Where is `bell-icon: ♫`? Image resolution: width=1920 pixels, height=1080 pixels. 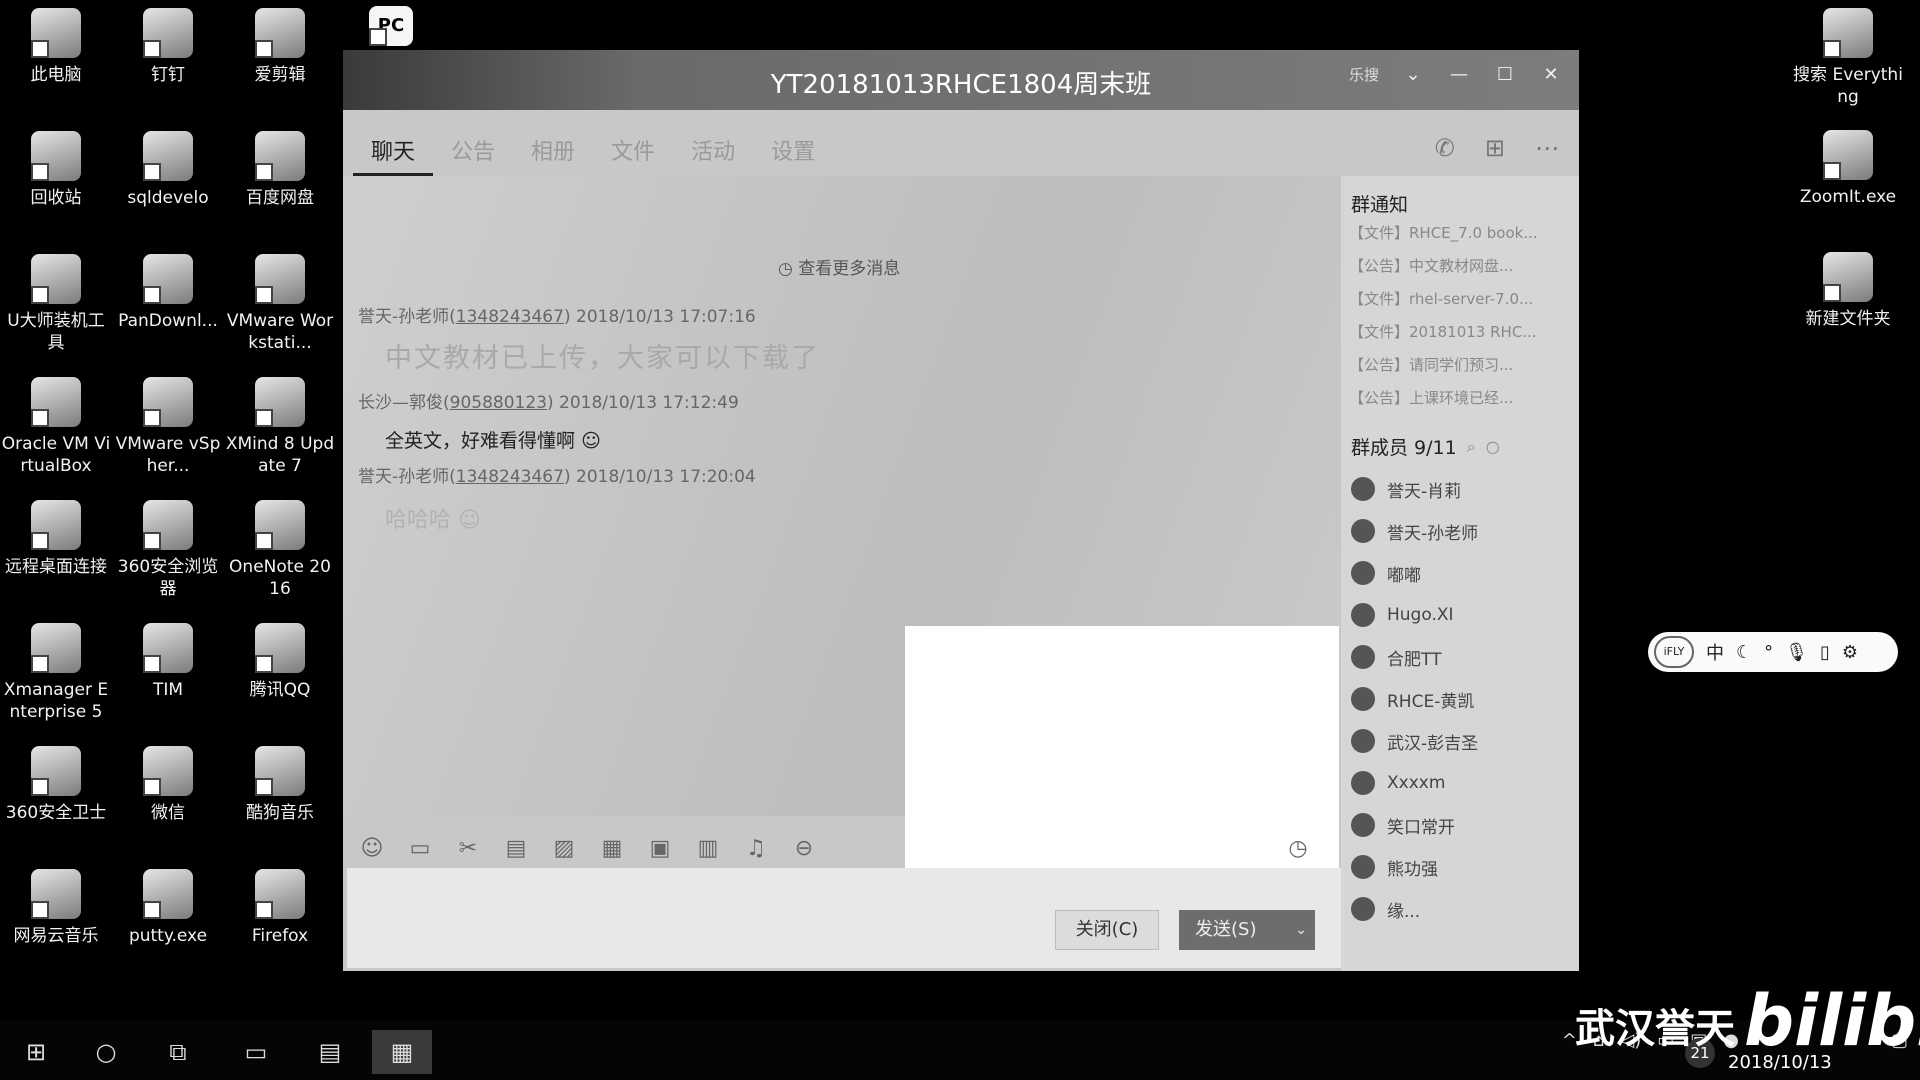
bell-icon: ♫ is located at coordinates (756, 848).